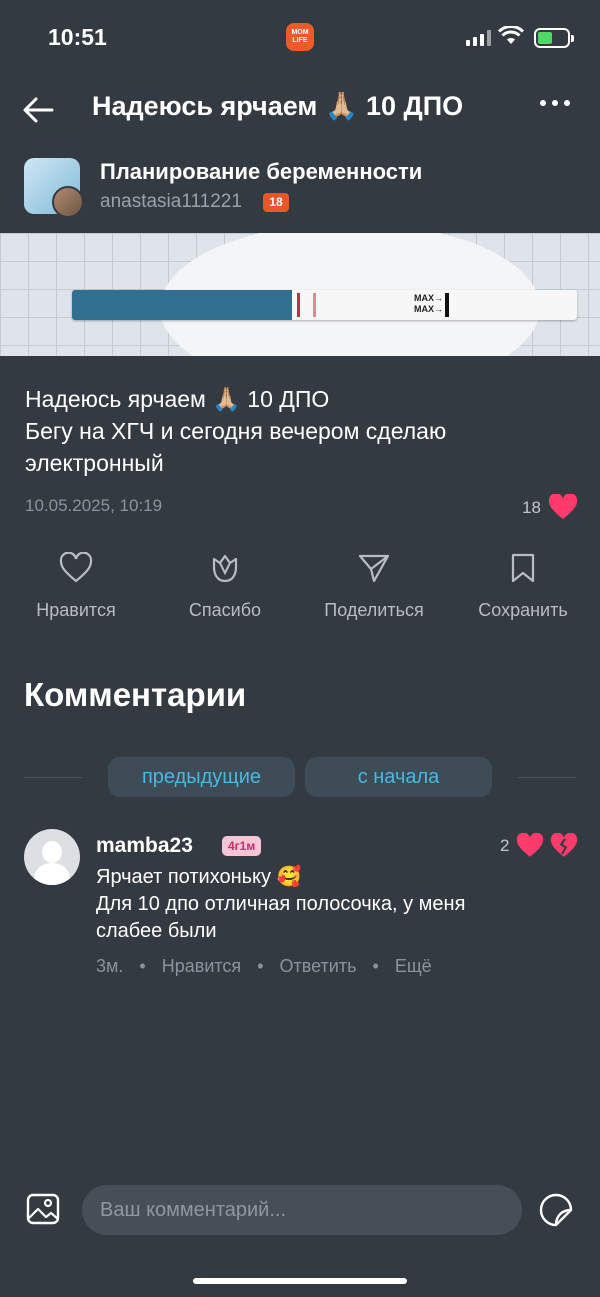 The height and width of the screenshot is (1297, 600). What do you see at coordinates (171, 202) in the screenshot?
I see `author-username: anastasia111221` at bounding box center [171, 202].